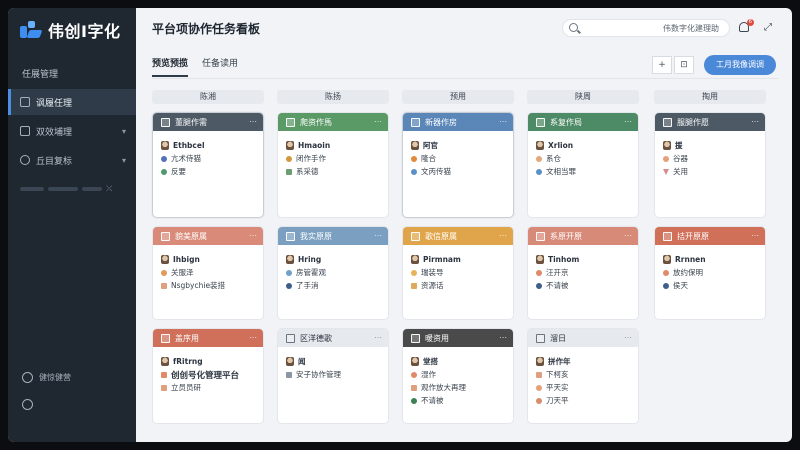 Image resolution: width=800 pixels, height=450 pixels. What do you see at coordinates (458, 376) in the screenshot?
I see `task-card: 暖资用 ⋯ 堂搭 湿作 观作放大再理 不请被` at bounding box center [458, 376].